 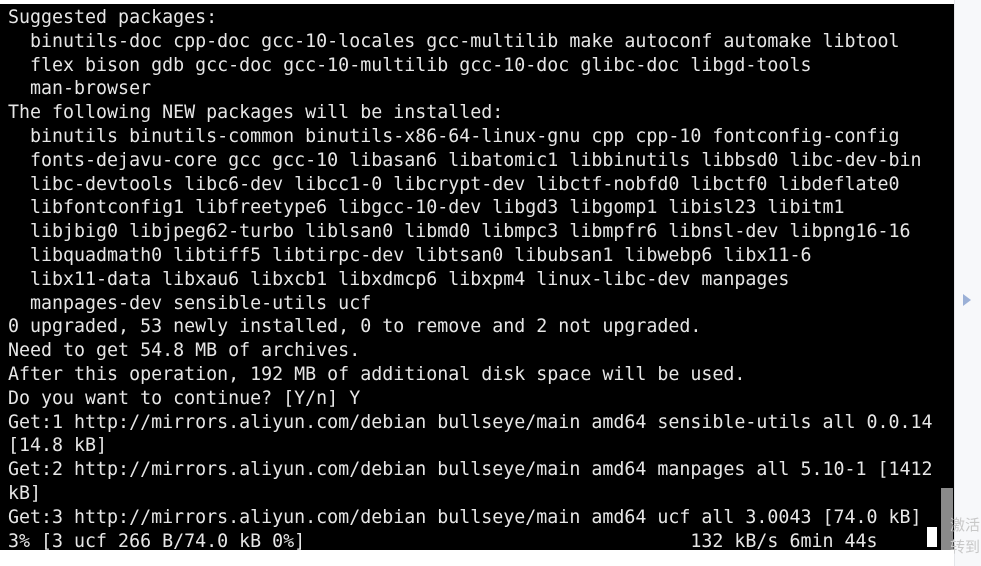 I want to click on terminal-line: Need to get 54.8 MB of archives., so click(x=184, y=351).